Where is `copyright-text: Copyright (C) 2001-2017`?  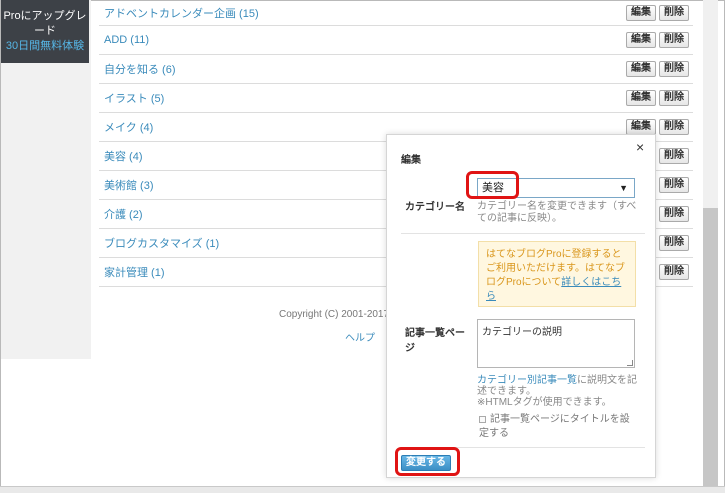 copyright-text: Copyright (C) 2001-2017 is located at coordinates (334, 314).